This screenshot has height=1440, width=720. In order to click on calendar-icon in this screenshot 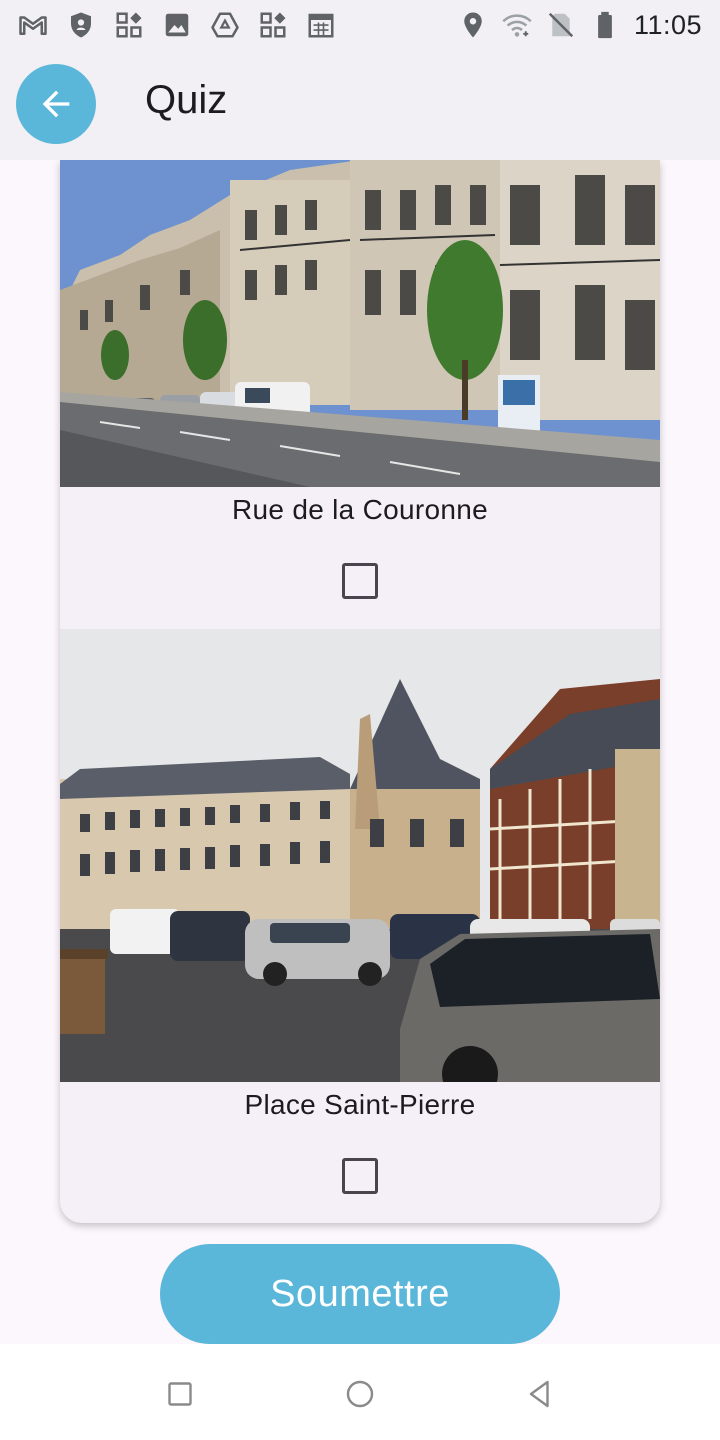, I will do `click(321, 25)`.